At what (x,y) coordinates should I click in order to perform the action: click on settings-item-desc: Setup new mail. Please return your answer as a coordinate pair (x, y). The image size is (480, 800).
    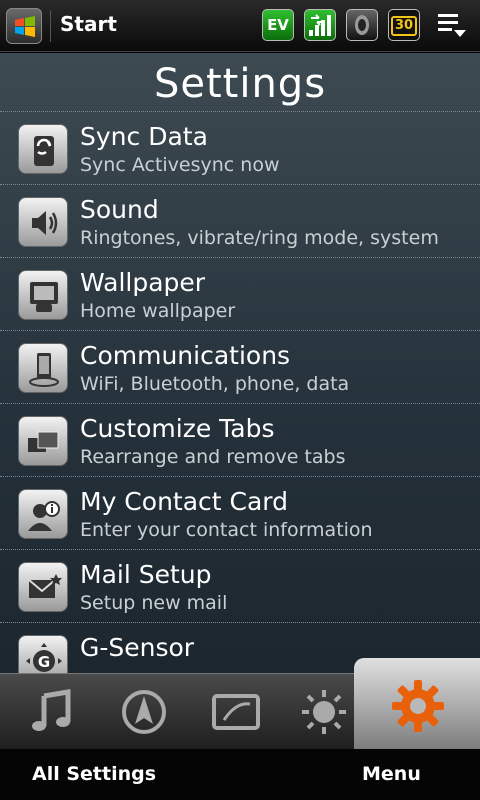
    Looking at the image, I should click on (154, 603).